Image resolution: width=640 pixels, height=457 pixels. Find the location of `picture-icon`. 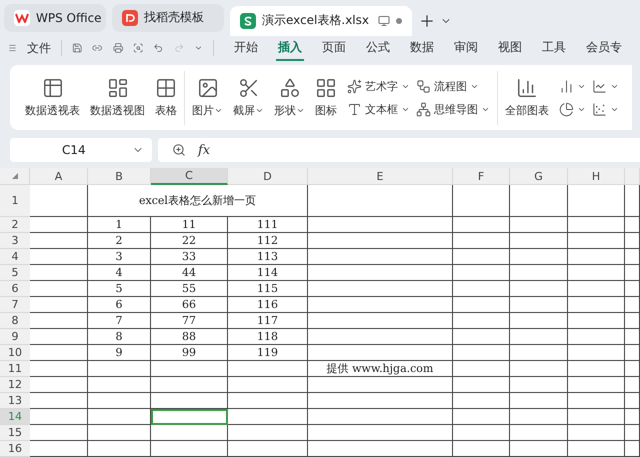

picture-icon is located at coordinates (207, 88).